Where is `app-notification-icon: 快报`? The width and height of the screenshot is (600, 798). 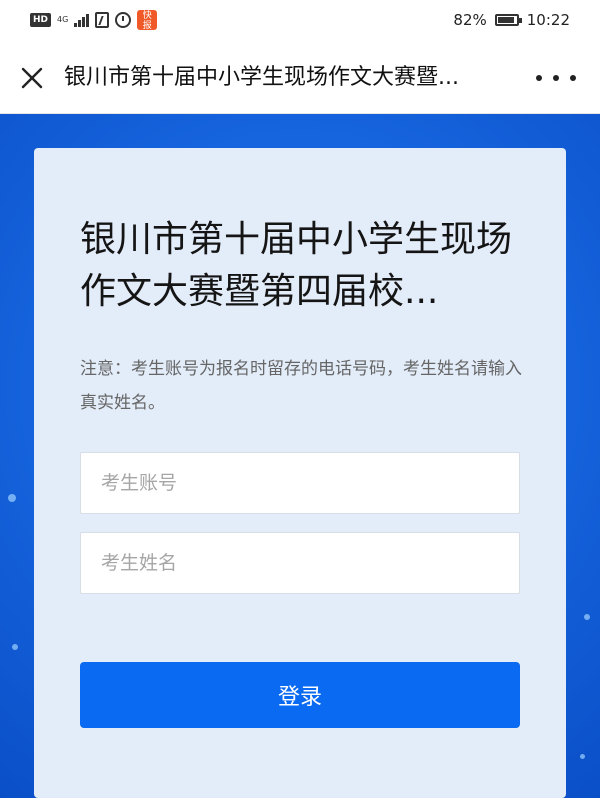
app-notification-icon: 快报 is located at coordinates (147, 20).